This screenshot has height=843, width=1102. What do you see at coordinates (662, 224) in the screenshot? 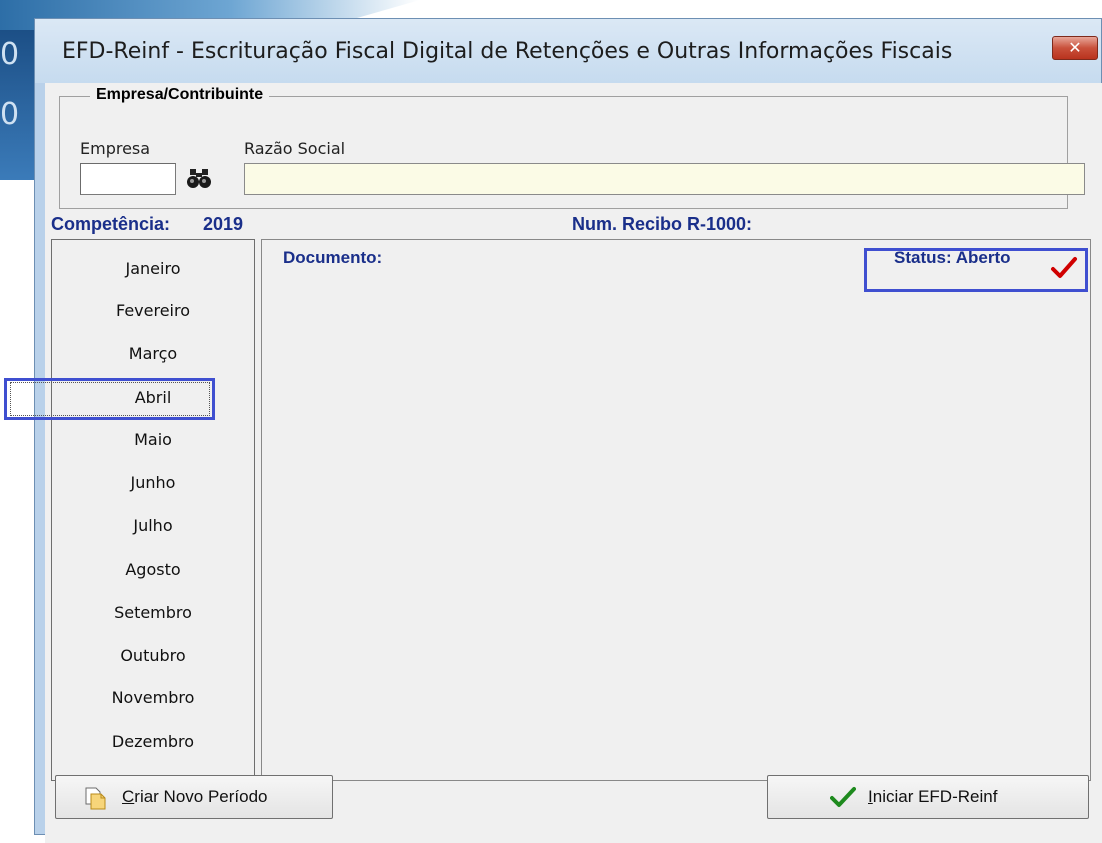
I see `recibo-label: Num. Recibo R-1000:` at bounding box center [662, 224].